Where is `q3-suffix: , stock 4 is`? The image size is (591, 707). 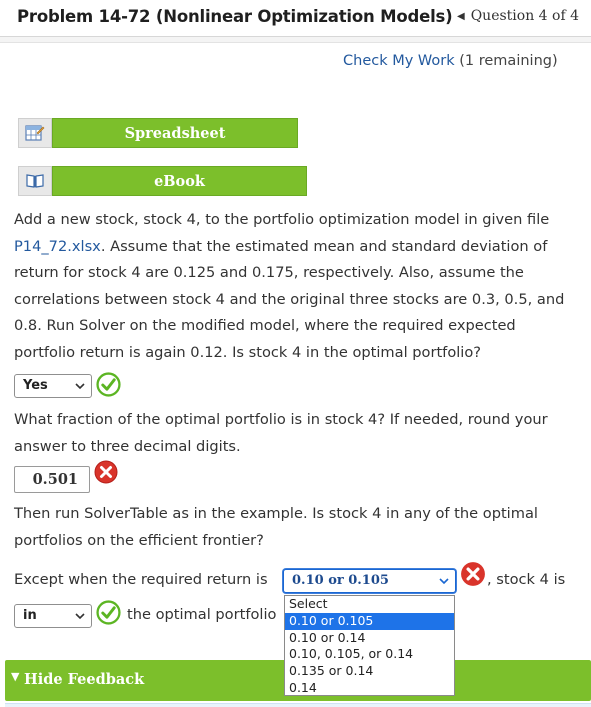 q3-suffix: , stock 4 is is located at coordinates (526, 579).